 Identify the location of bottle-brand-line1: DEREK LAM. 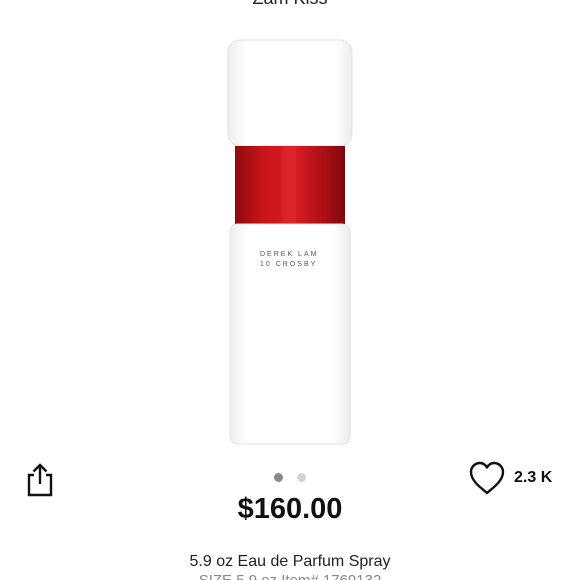
(289, 254).